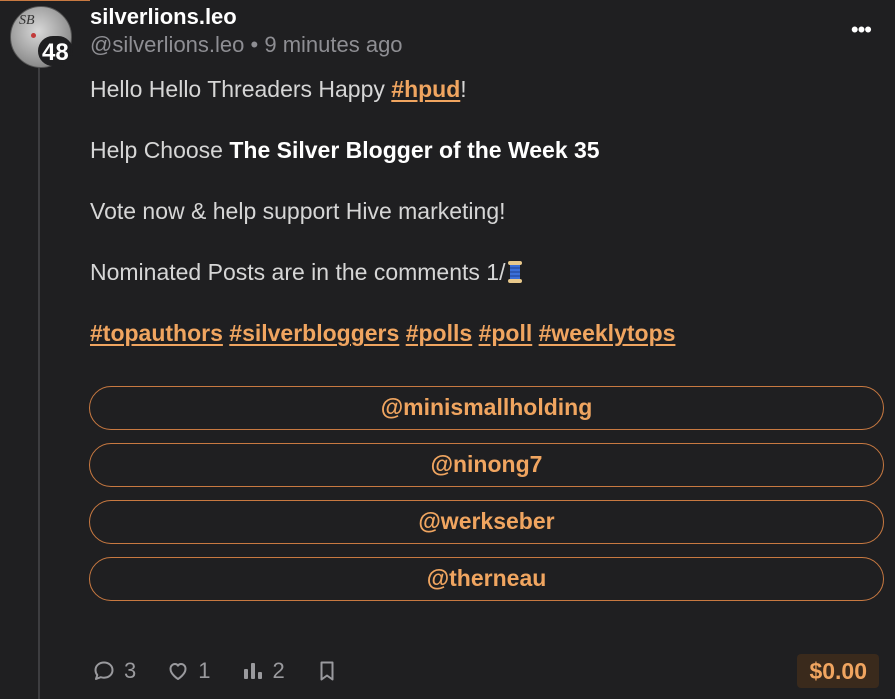 This screenshot has height=699, width=895. I want to click on post-line-3: Vote now & help support Hive marketing!, so click(298, 211).